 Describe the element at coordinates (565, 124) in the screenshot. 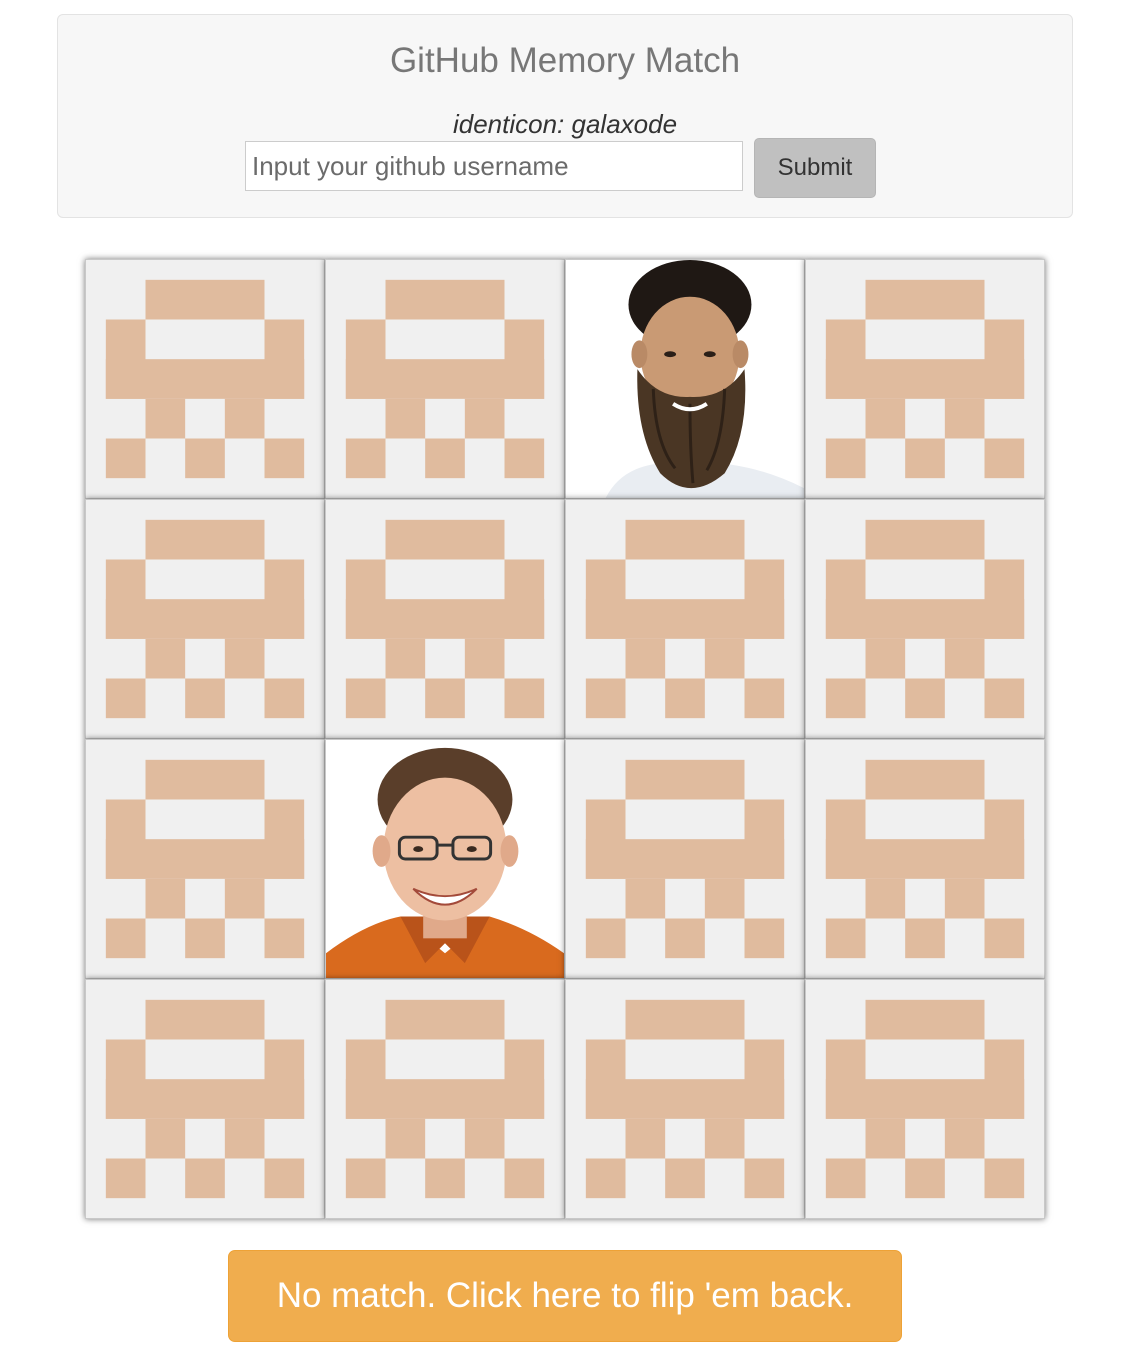

I see `identicon-label: identicon: galaxode` at that location.